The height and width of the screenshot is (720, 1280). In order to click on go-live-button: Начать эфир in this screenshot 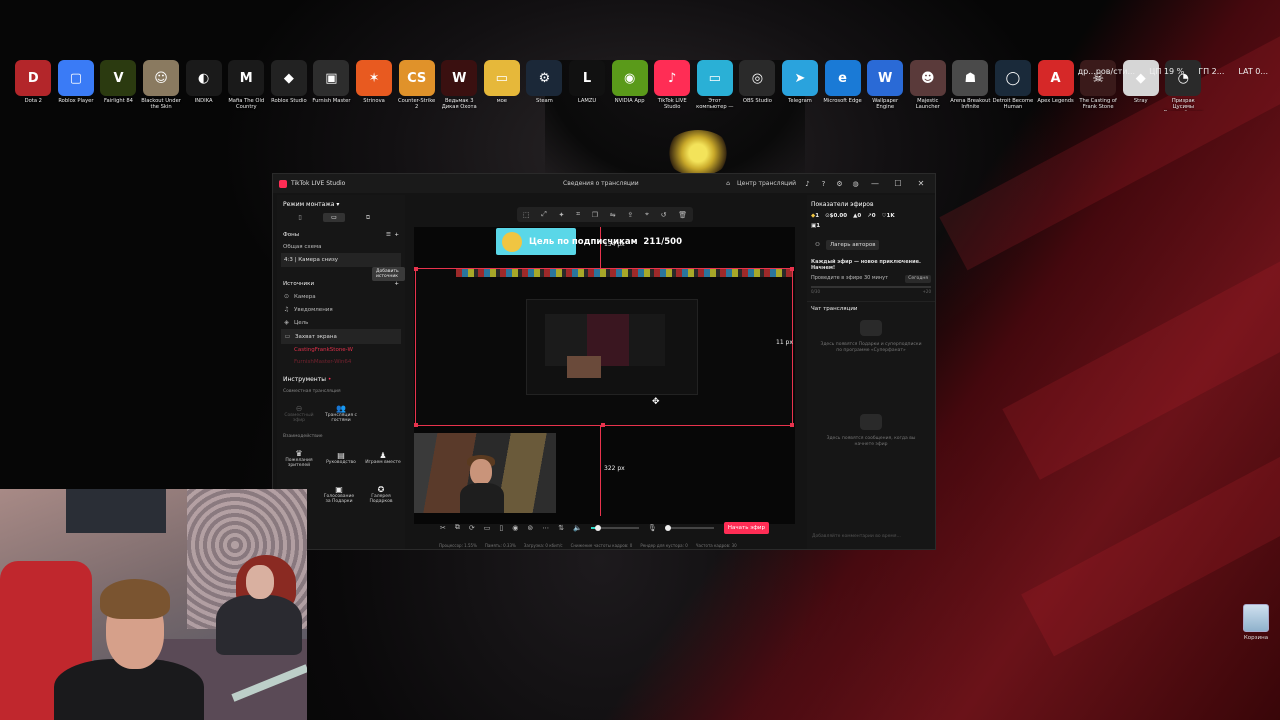, I will do `click(746, 527)`.